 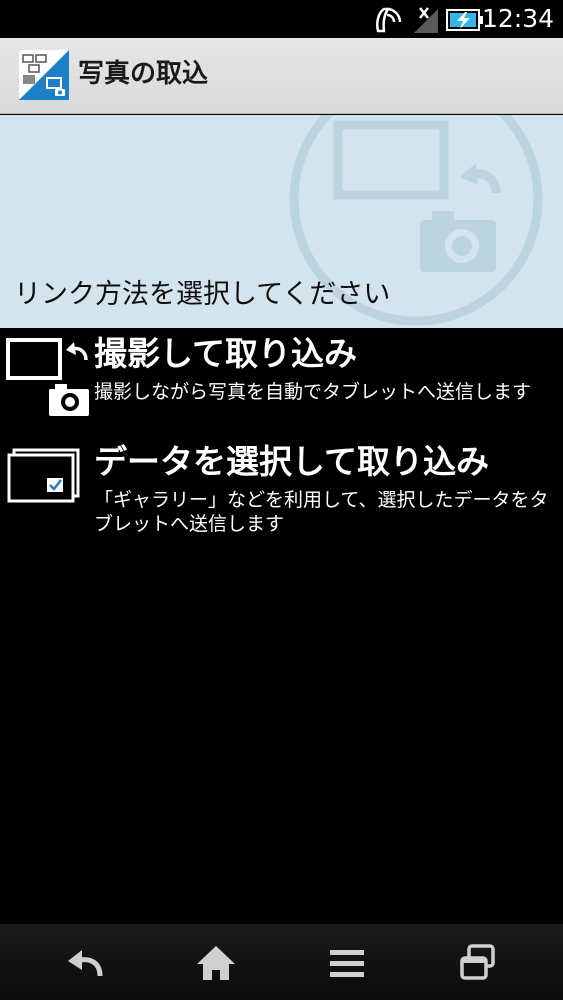 I want to click on tablet-camera-icon, so click(x=47, y=377).